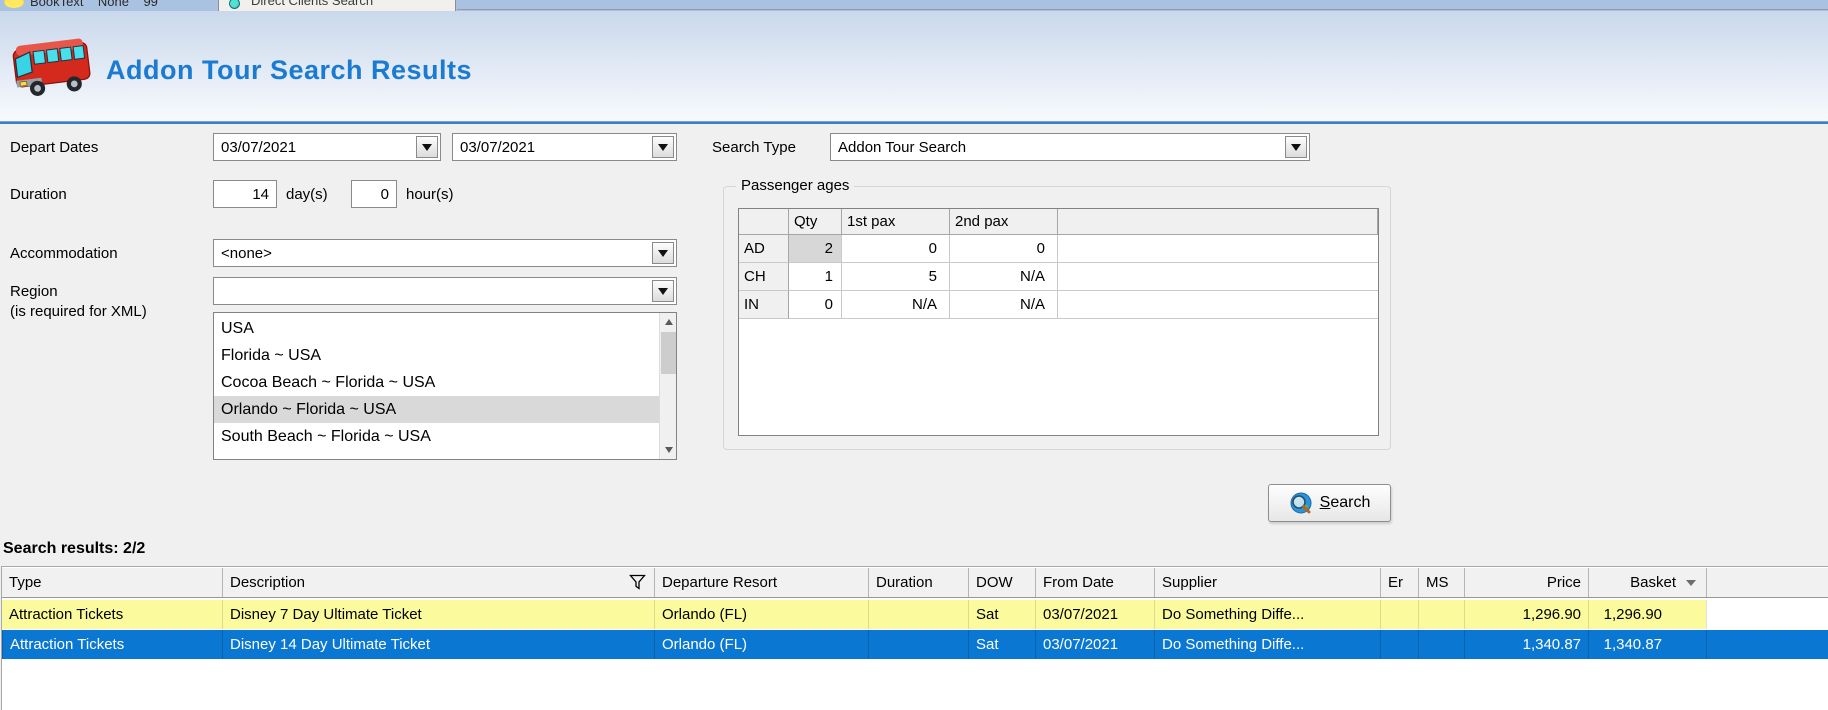 Image resolution: width=1828 pixels, height=710 pixels. I want to click on column-header-basket: Basket, so click(1647, 582).